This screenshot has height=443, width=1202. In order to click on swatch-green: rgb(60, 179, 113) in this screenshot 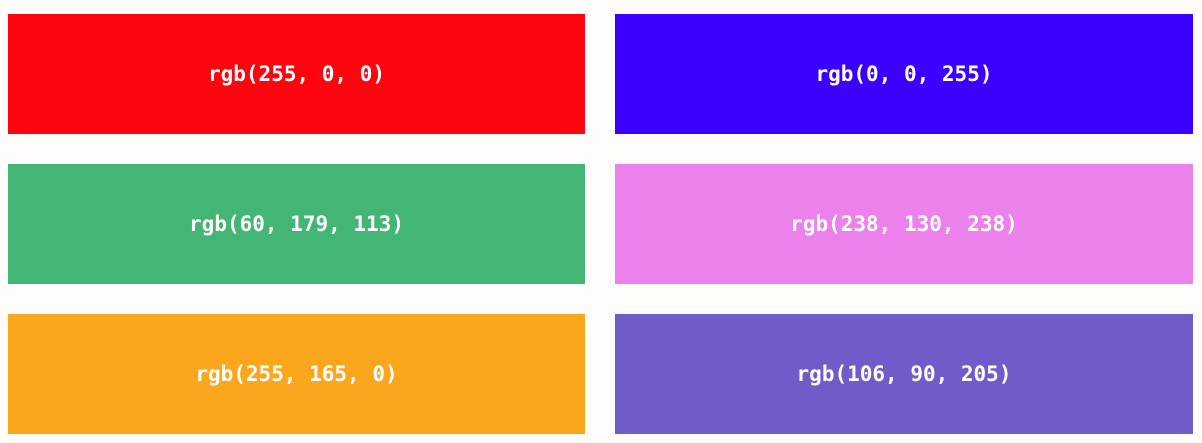, I will do `click(296, 224)`.